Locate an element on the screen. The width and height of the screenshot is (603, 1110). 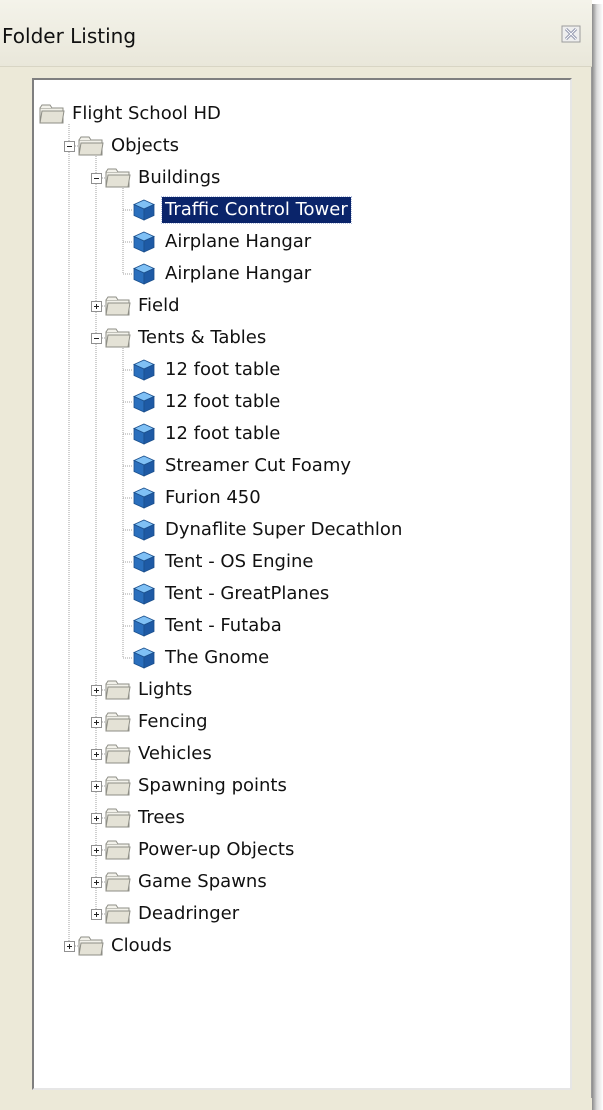
bottom-edge is located at coordinates (296, 1104).